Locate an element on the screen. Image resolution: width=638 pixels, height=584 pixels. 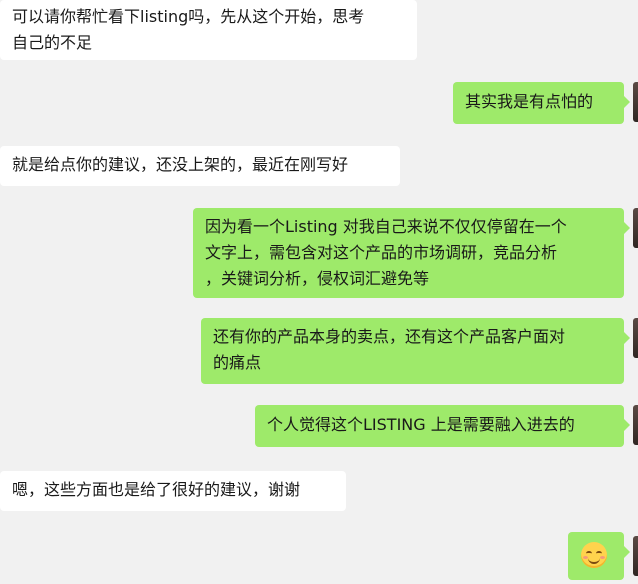
message-outgoing: 其实我是有点怕的 is located at coordinates (541, 103).